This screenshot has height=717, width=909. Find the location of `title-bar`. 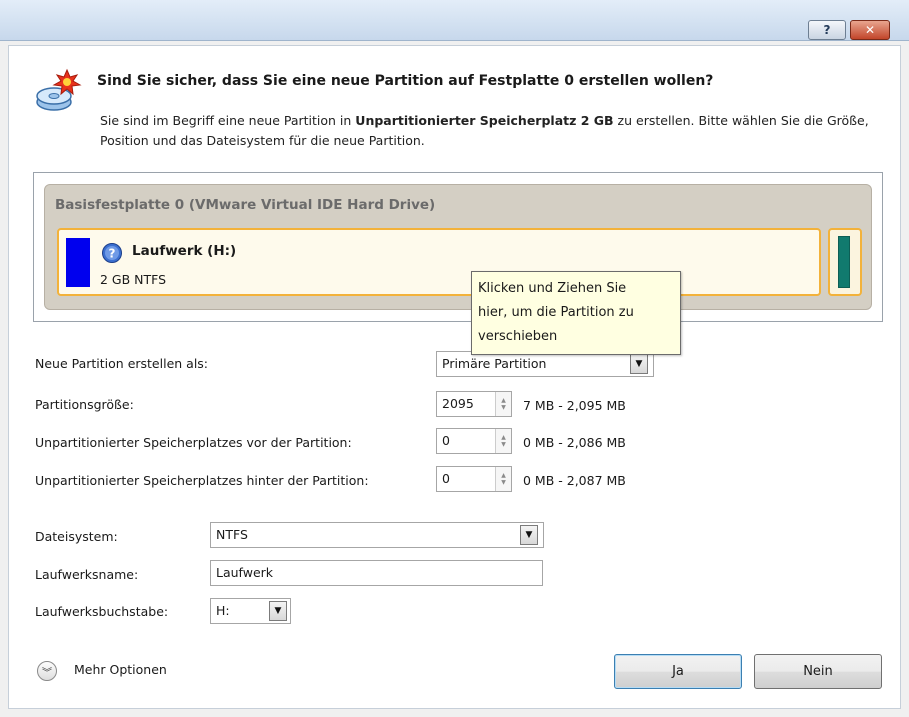

title-bar is located at coordinates (454, 20).